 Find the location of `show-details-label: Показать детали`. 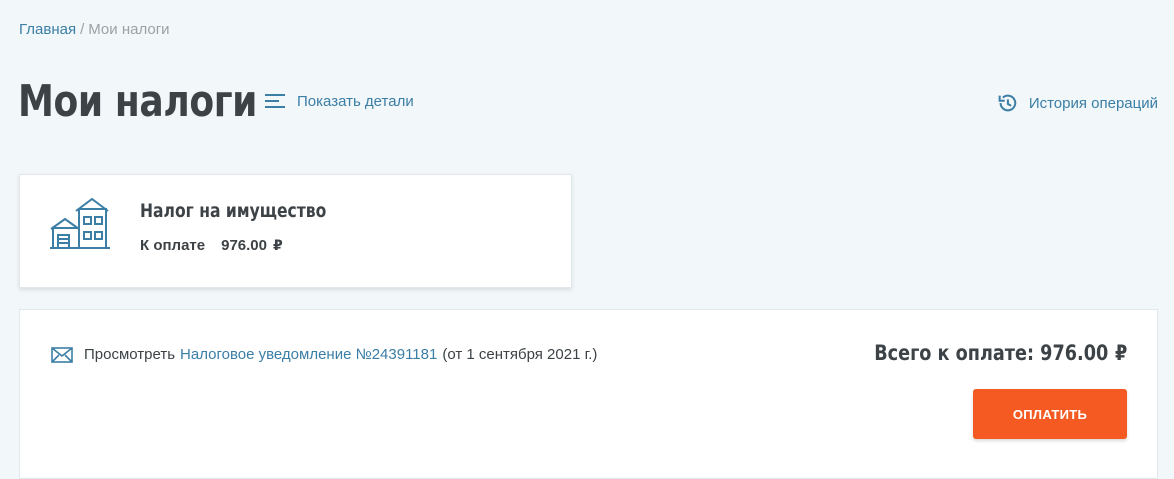

show-details-label: Показать детали is located at coordinates (355, 101).